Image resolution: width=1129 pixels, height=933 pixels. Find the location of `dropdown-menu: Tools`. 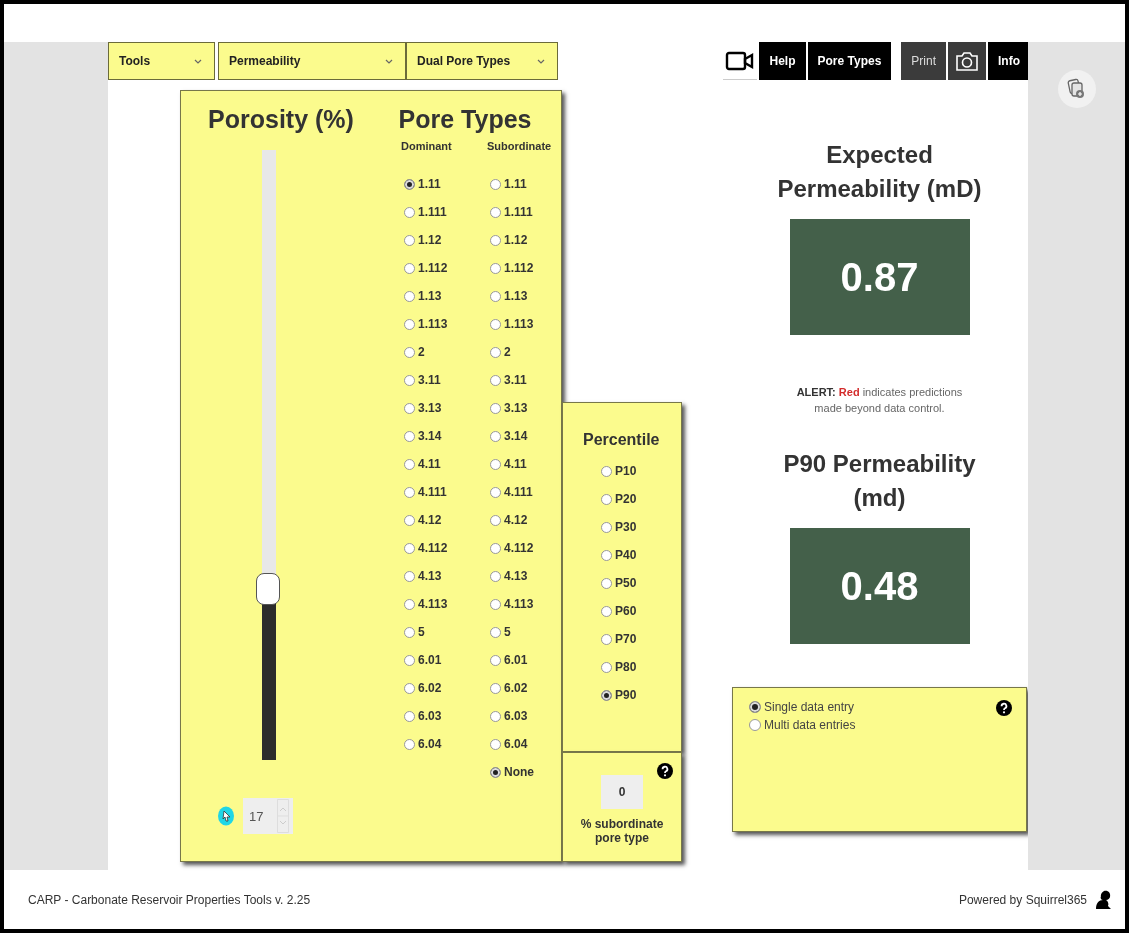

dropdown-menu: Tools is located at coordinates (161, 61).